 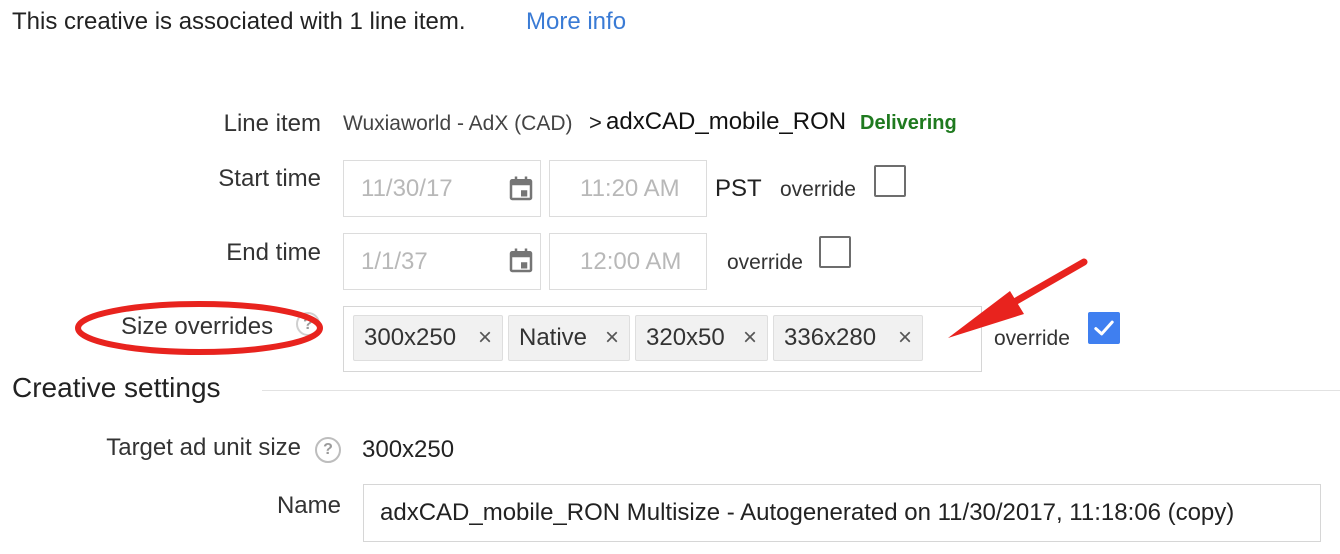 What do you see at coordinates (269, 178) in the screenshot?
I see `start-time-label: Start time` at bounding box center [269, 178].